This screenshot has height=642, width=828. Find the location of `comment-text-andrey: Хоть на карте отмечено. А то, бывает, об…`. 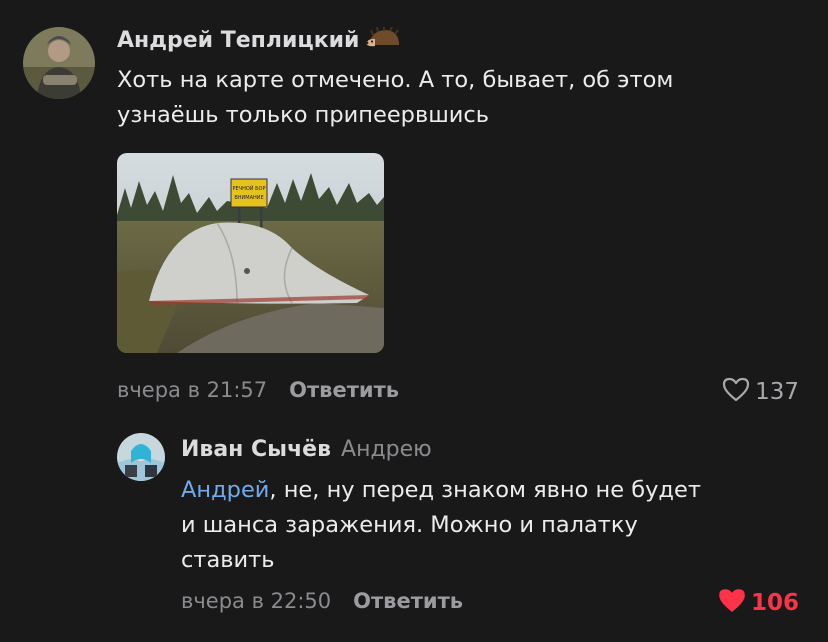

comment-text-andrey: Хоть на карте отмечено. А то, бывает, об… is located at coordinates (395, 98).